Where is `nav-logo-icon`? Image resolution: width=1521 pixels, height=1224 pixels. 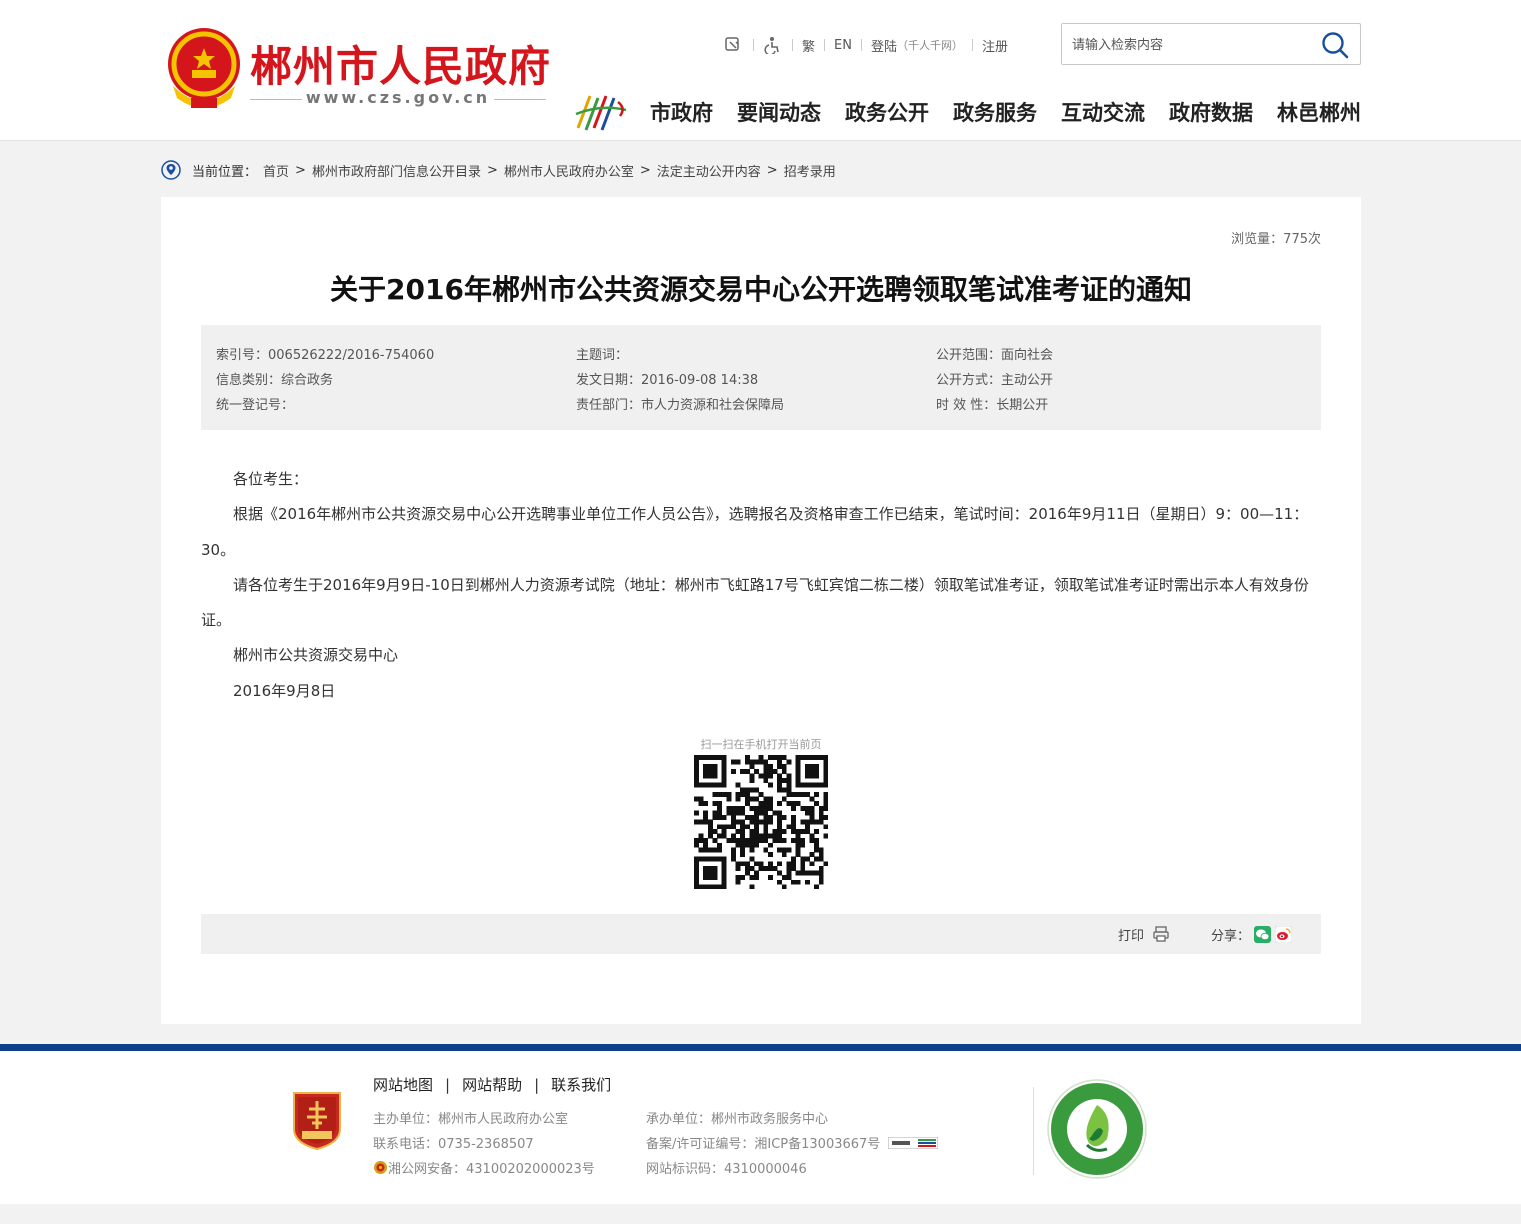 nav-logo-icon is located at coordinates (601, 113).